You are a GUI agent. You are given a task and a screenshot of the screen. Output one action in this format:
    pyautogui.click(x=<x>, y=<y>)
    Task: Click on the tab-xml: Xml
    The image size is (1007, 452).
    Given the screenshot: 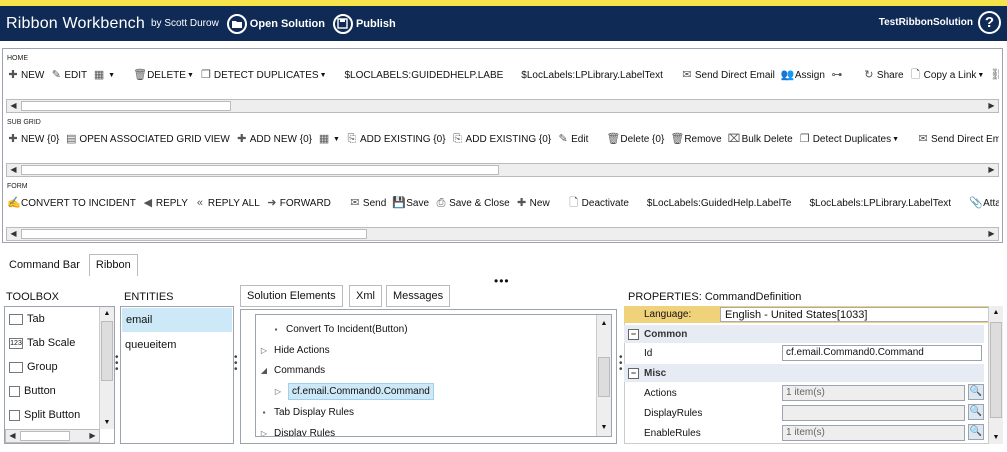 What is the action you would take?
    pyautogui.click(x=365, y=296)
    